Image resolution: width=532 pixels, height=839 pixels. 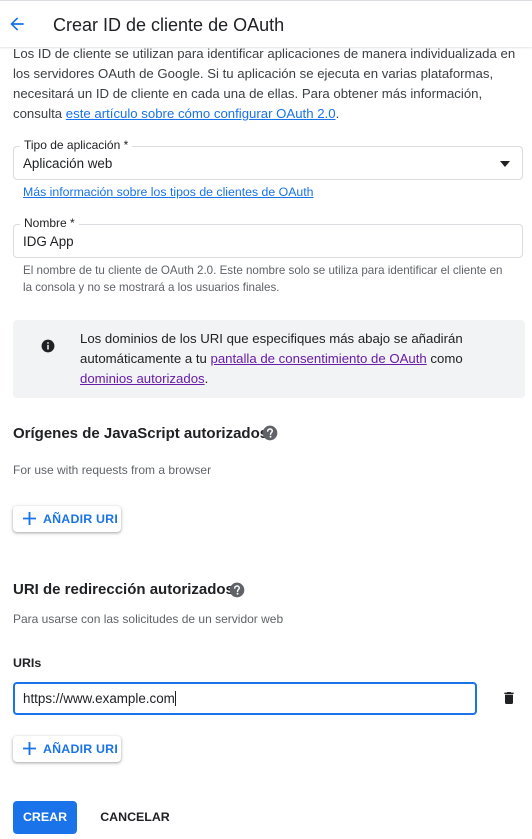 I want to click on authorized-domains-link: dominios autorizados, so click(x=142, y=378).